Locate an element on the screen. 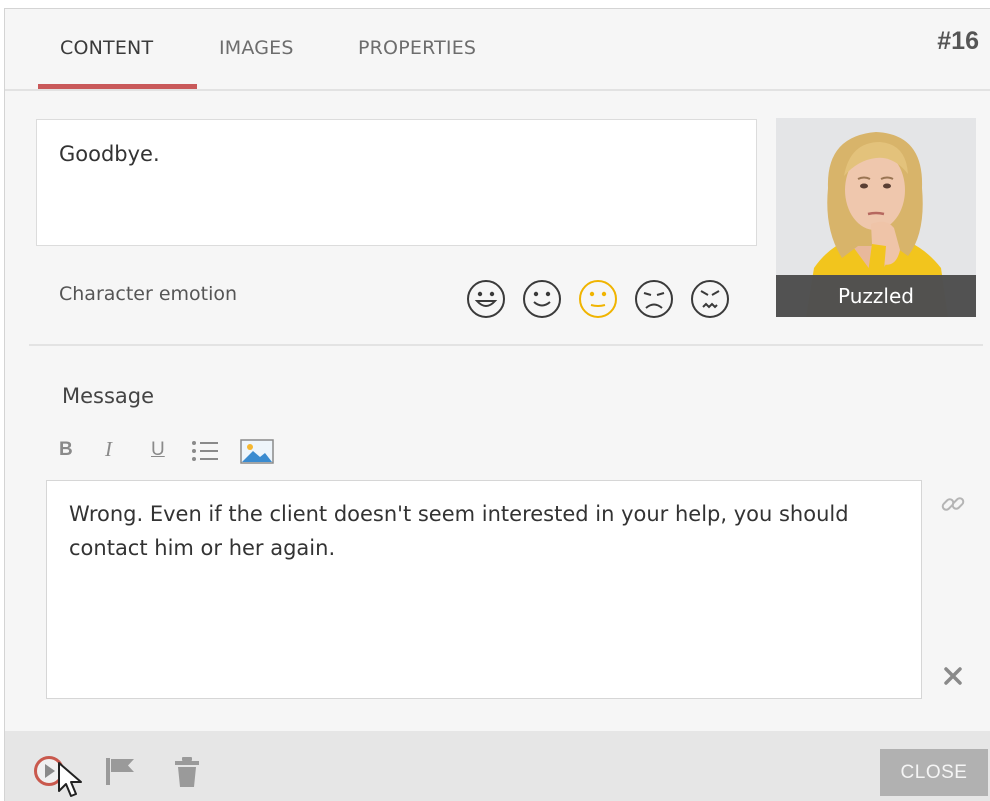  tab-bar: CONTENT IMAGES PROPERTIES #16 is located at coordinates (497, 50).